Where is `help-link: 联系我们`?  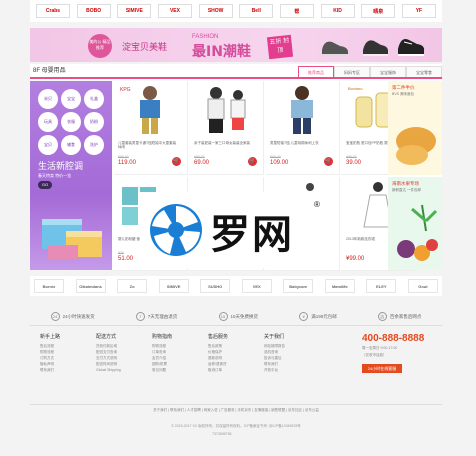
help-link: 联系我们 is located at coordinates (68, 370).